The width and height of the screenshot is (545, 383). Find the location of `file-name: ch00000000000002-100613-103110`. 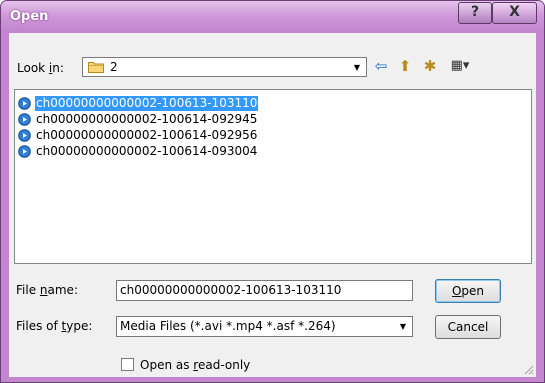

file-name: ch00000000000002-100613-103110 is located at coordinates (147, 103).